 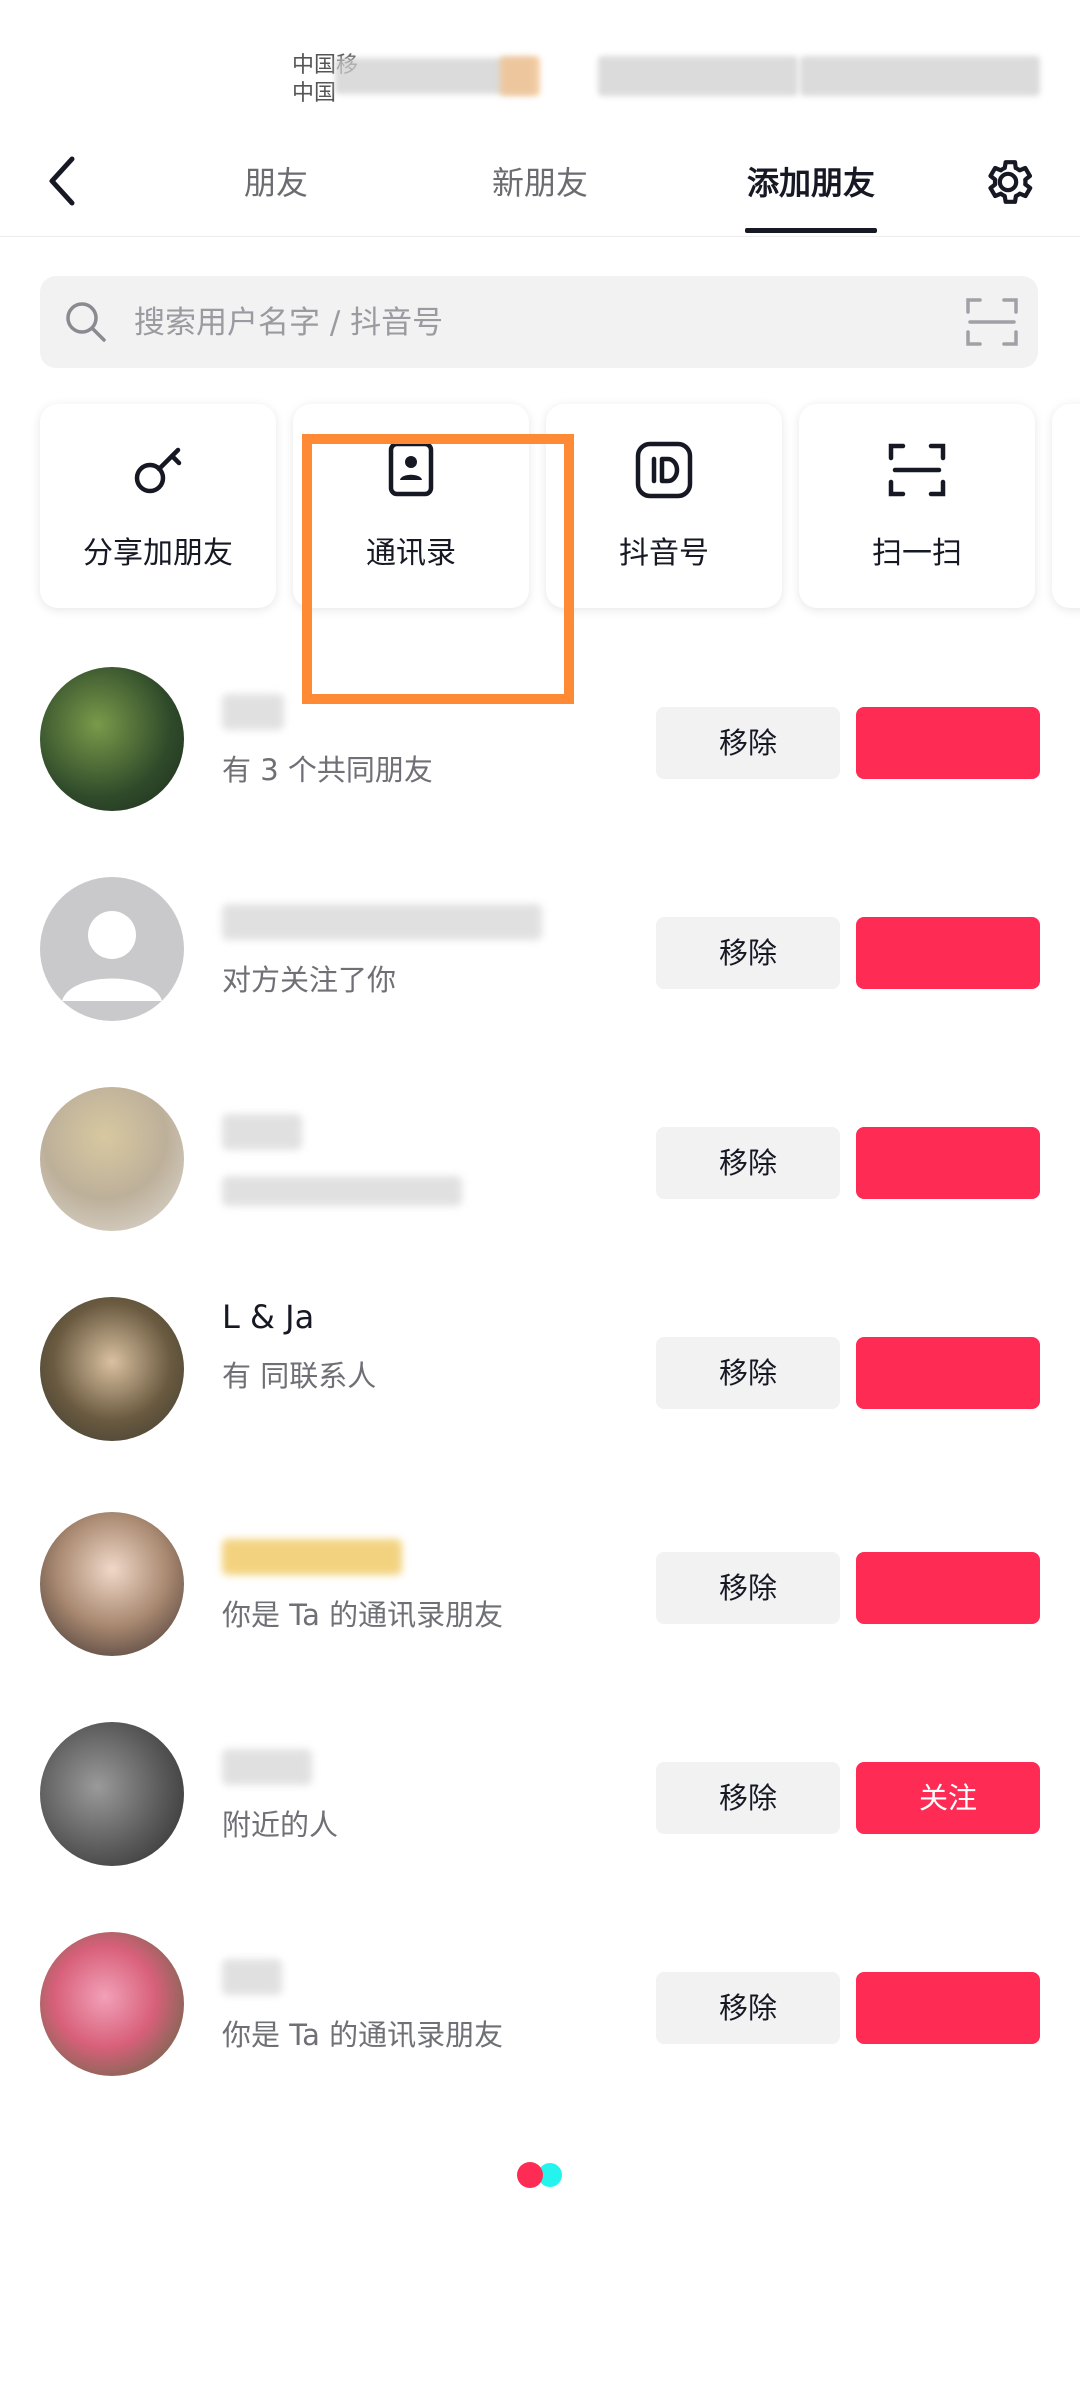 I want to click on active-tab-indicator, so click(x=811, y=230).